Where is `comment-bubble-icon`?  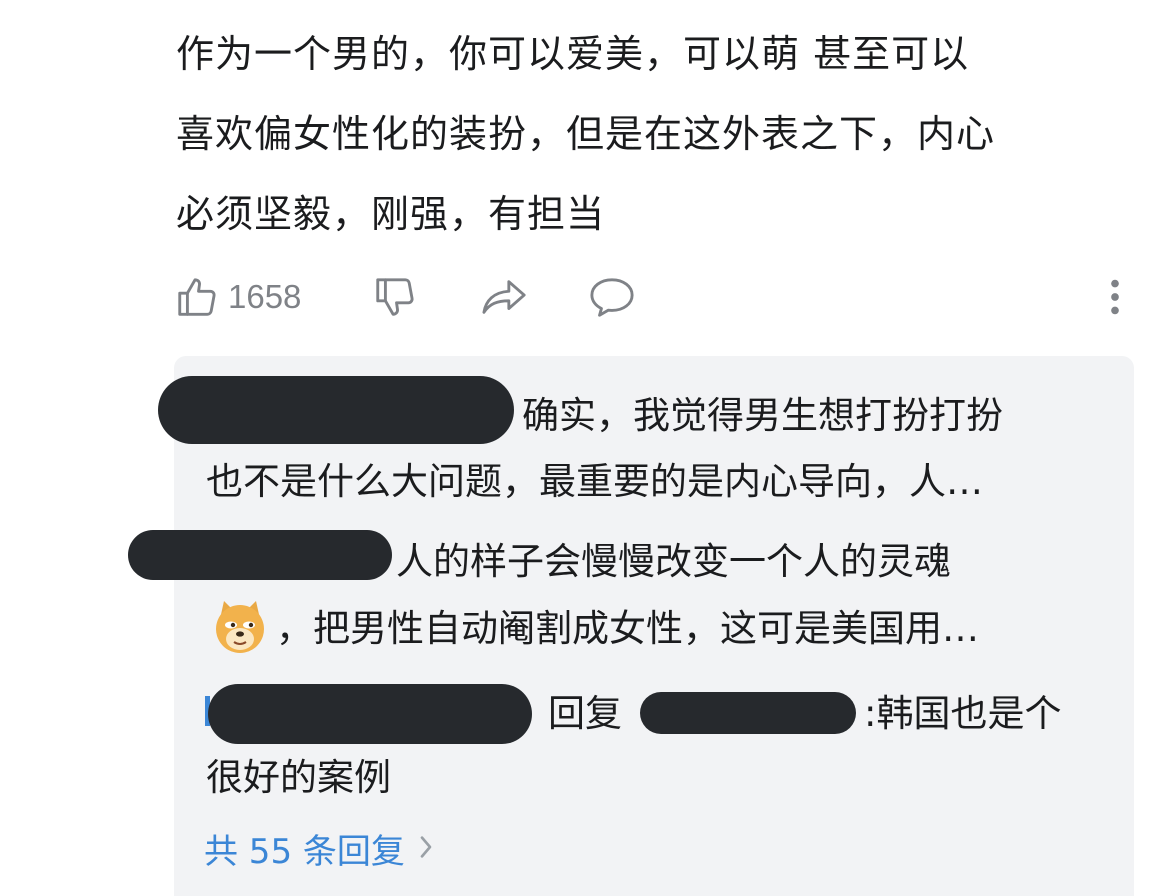
comment-bubble-icon is located at coordinates (612, 297).